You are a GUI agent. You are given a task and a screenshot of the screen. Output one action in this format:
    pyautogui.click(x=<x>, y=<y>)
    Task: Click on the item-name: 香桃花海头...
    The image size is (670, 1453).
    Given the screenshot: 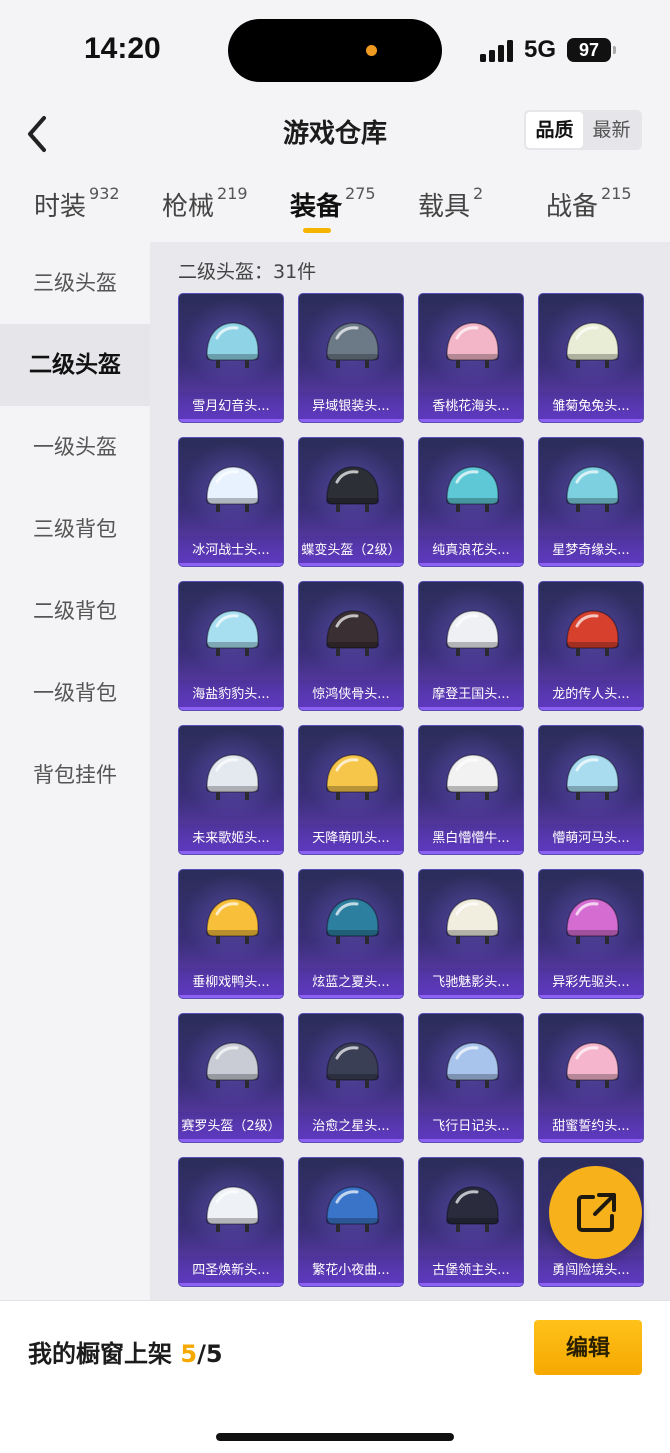 What is the action you would take?
    pyautogui.click(x=471, y=407)
    